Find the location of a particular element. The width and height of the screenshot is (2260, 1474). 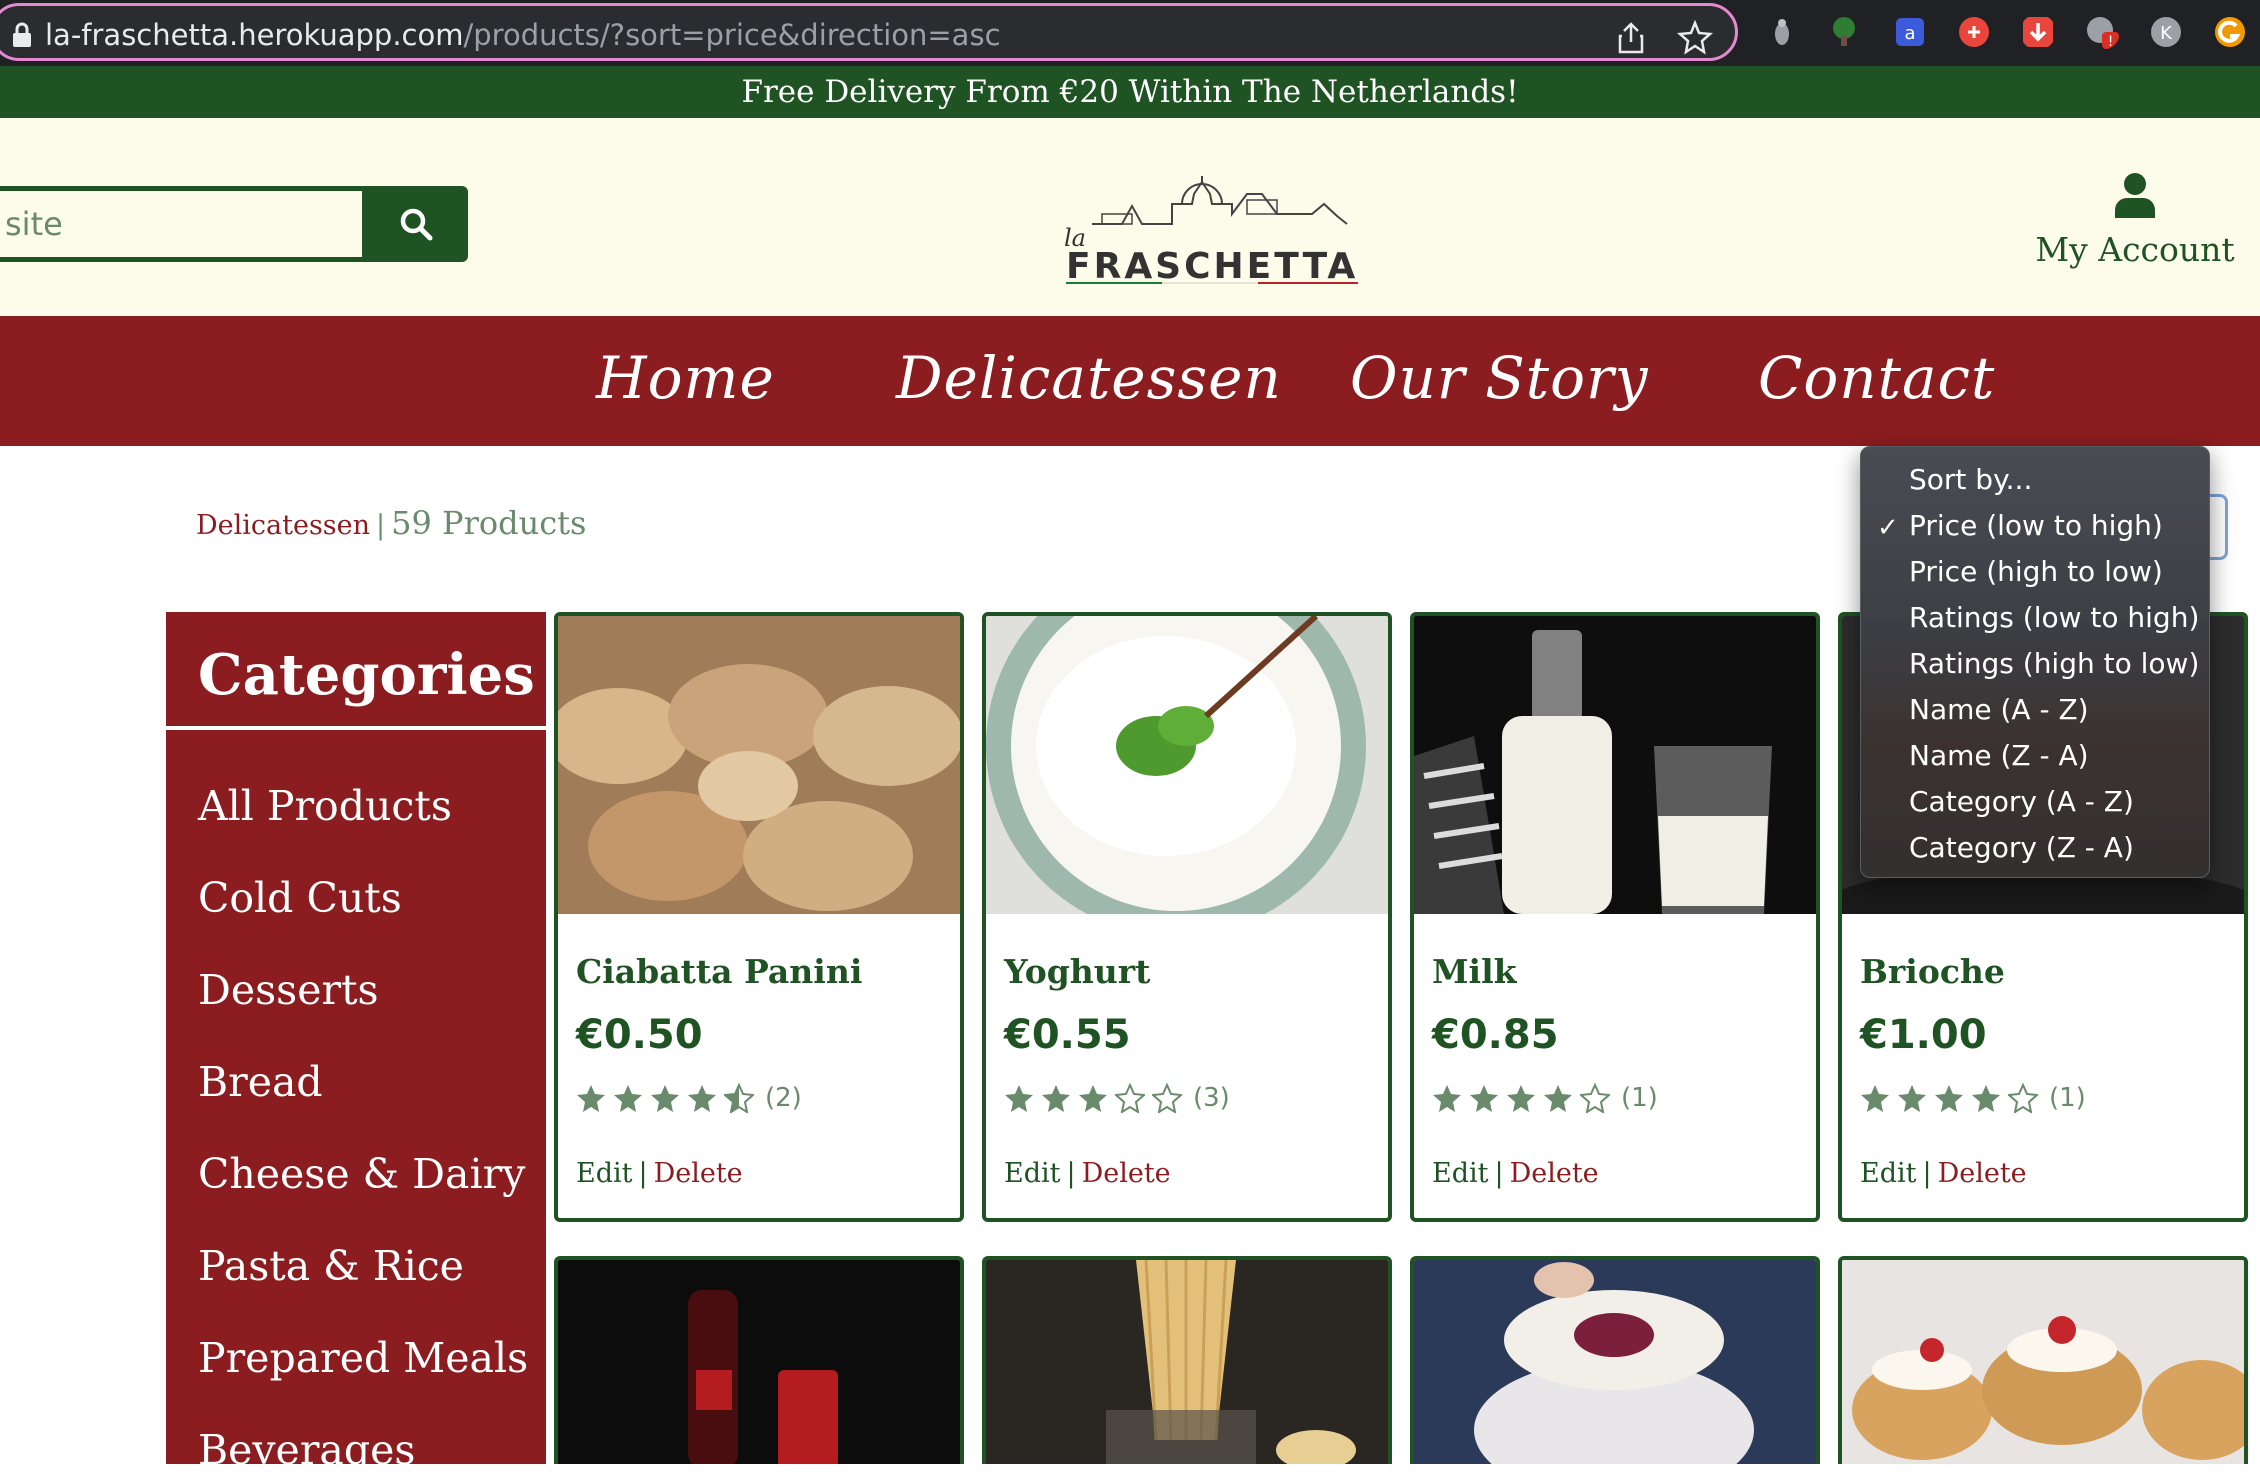

product-card: Milk €0.85 (1) Edit | Delete is located at coordinates (1615, 917).